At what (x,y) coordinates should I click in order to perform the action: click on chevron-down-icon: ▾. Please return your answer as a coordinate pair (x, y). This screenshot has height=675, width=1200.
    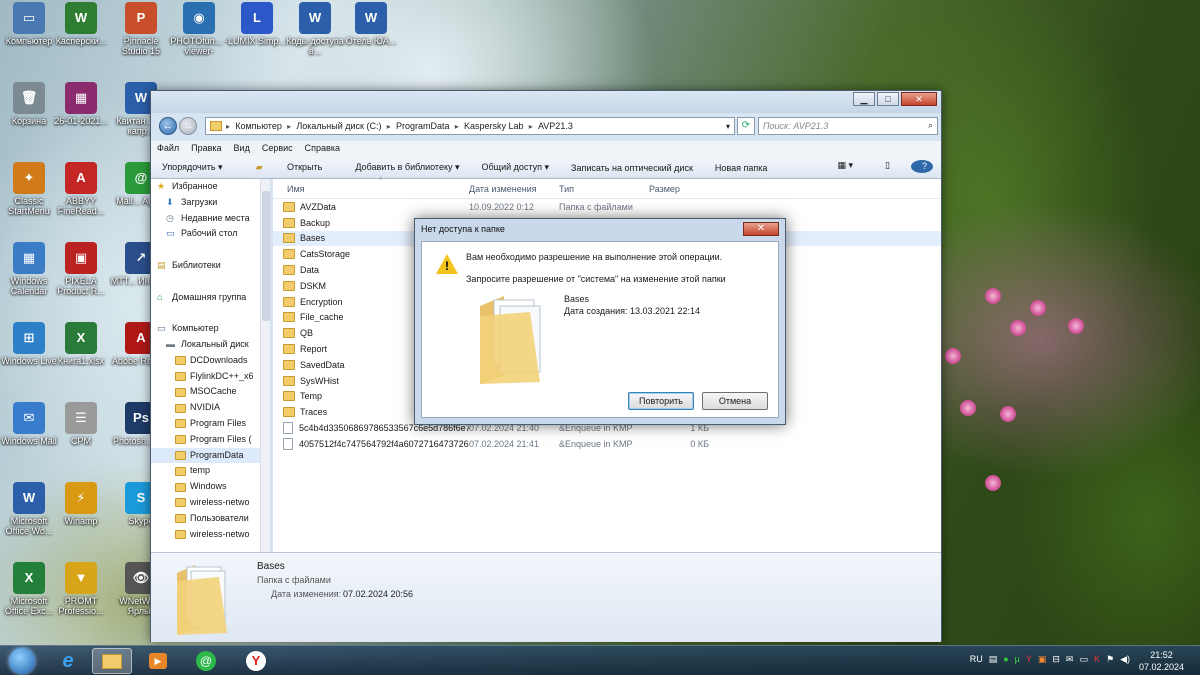
    Looking at the image, I should click on (728, 126).